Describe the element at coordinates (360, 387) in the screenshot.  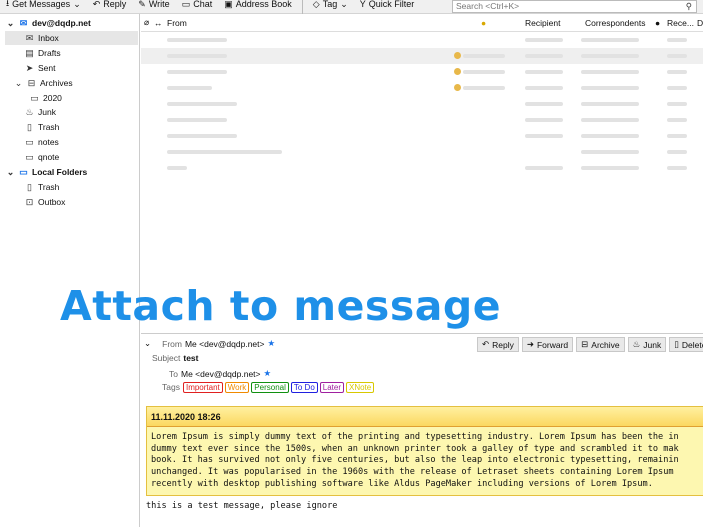
I see `tag-xnote: XNote` at that location.